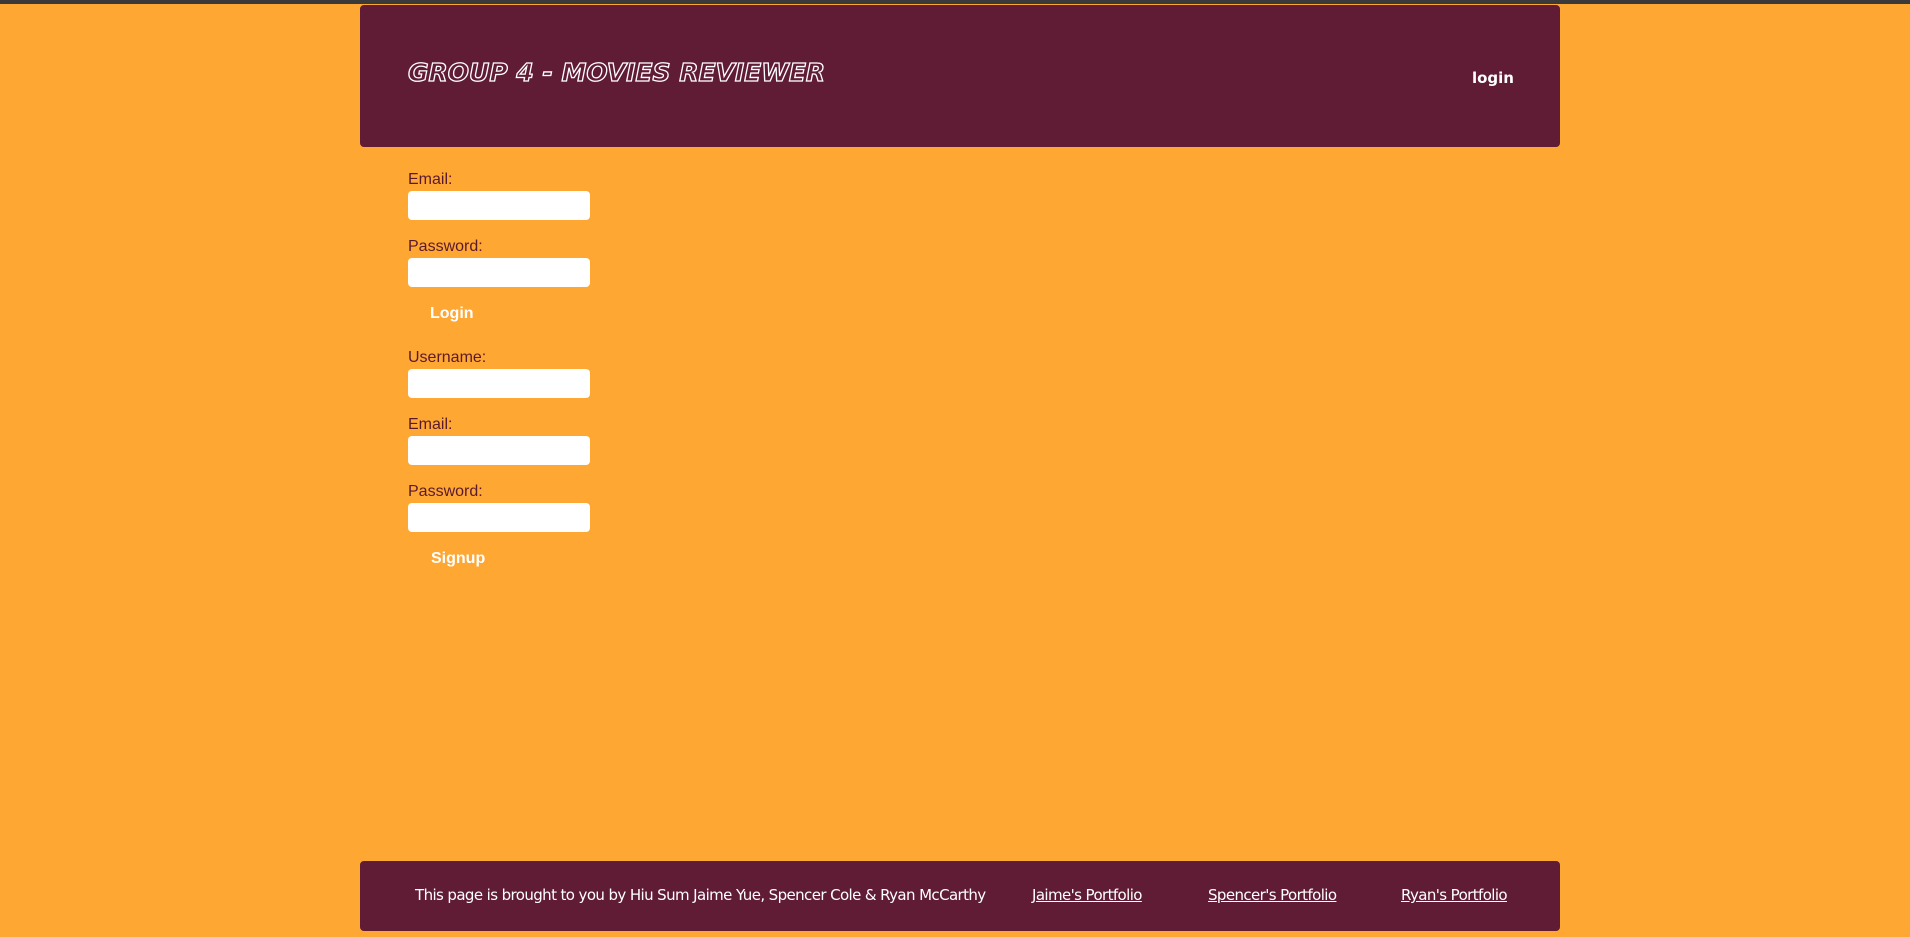  I want to click on site-header: GROUP 4 - MOVIES REVIEWER login, so click(960, 76).